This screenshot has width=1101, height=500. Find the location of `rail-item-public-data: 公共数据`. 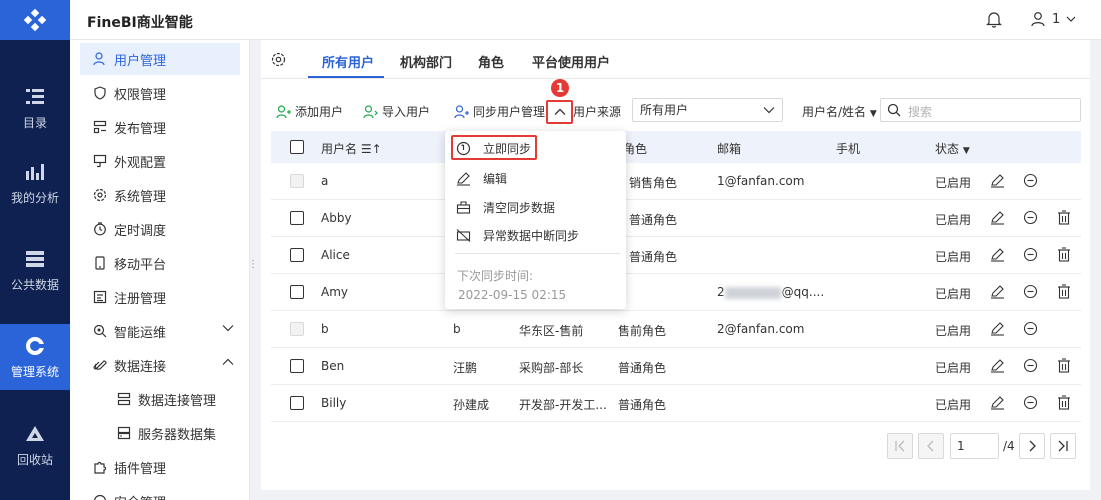

rail-item-public-data: 公共数据 is located at coordinates (35, 270).